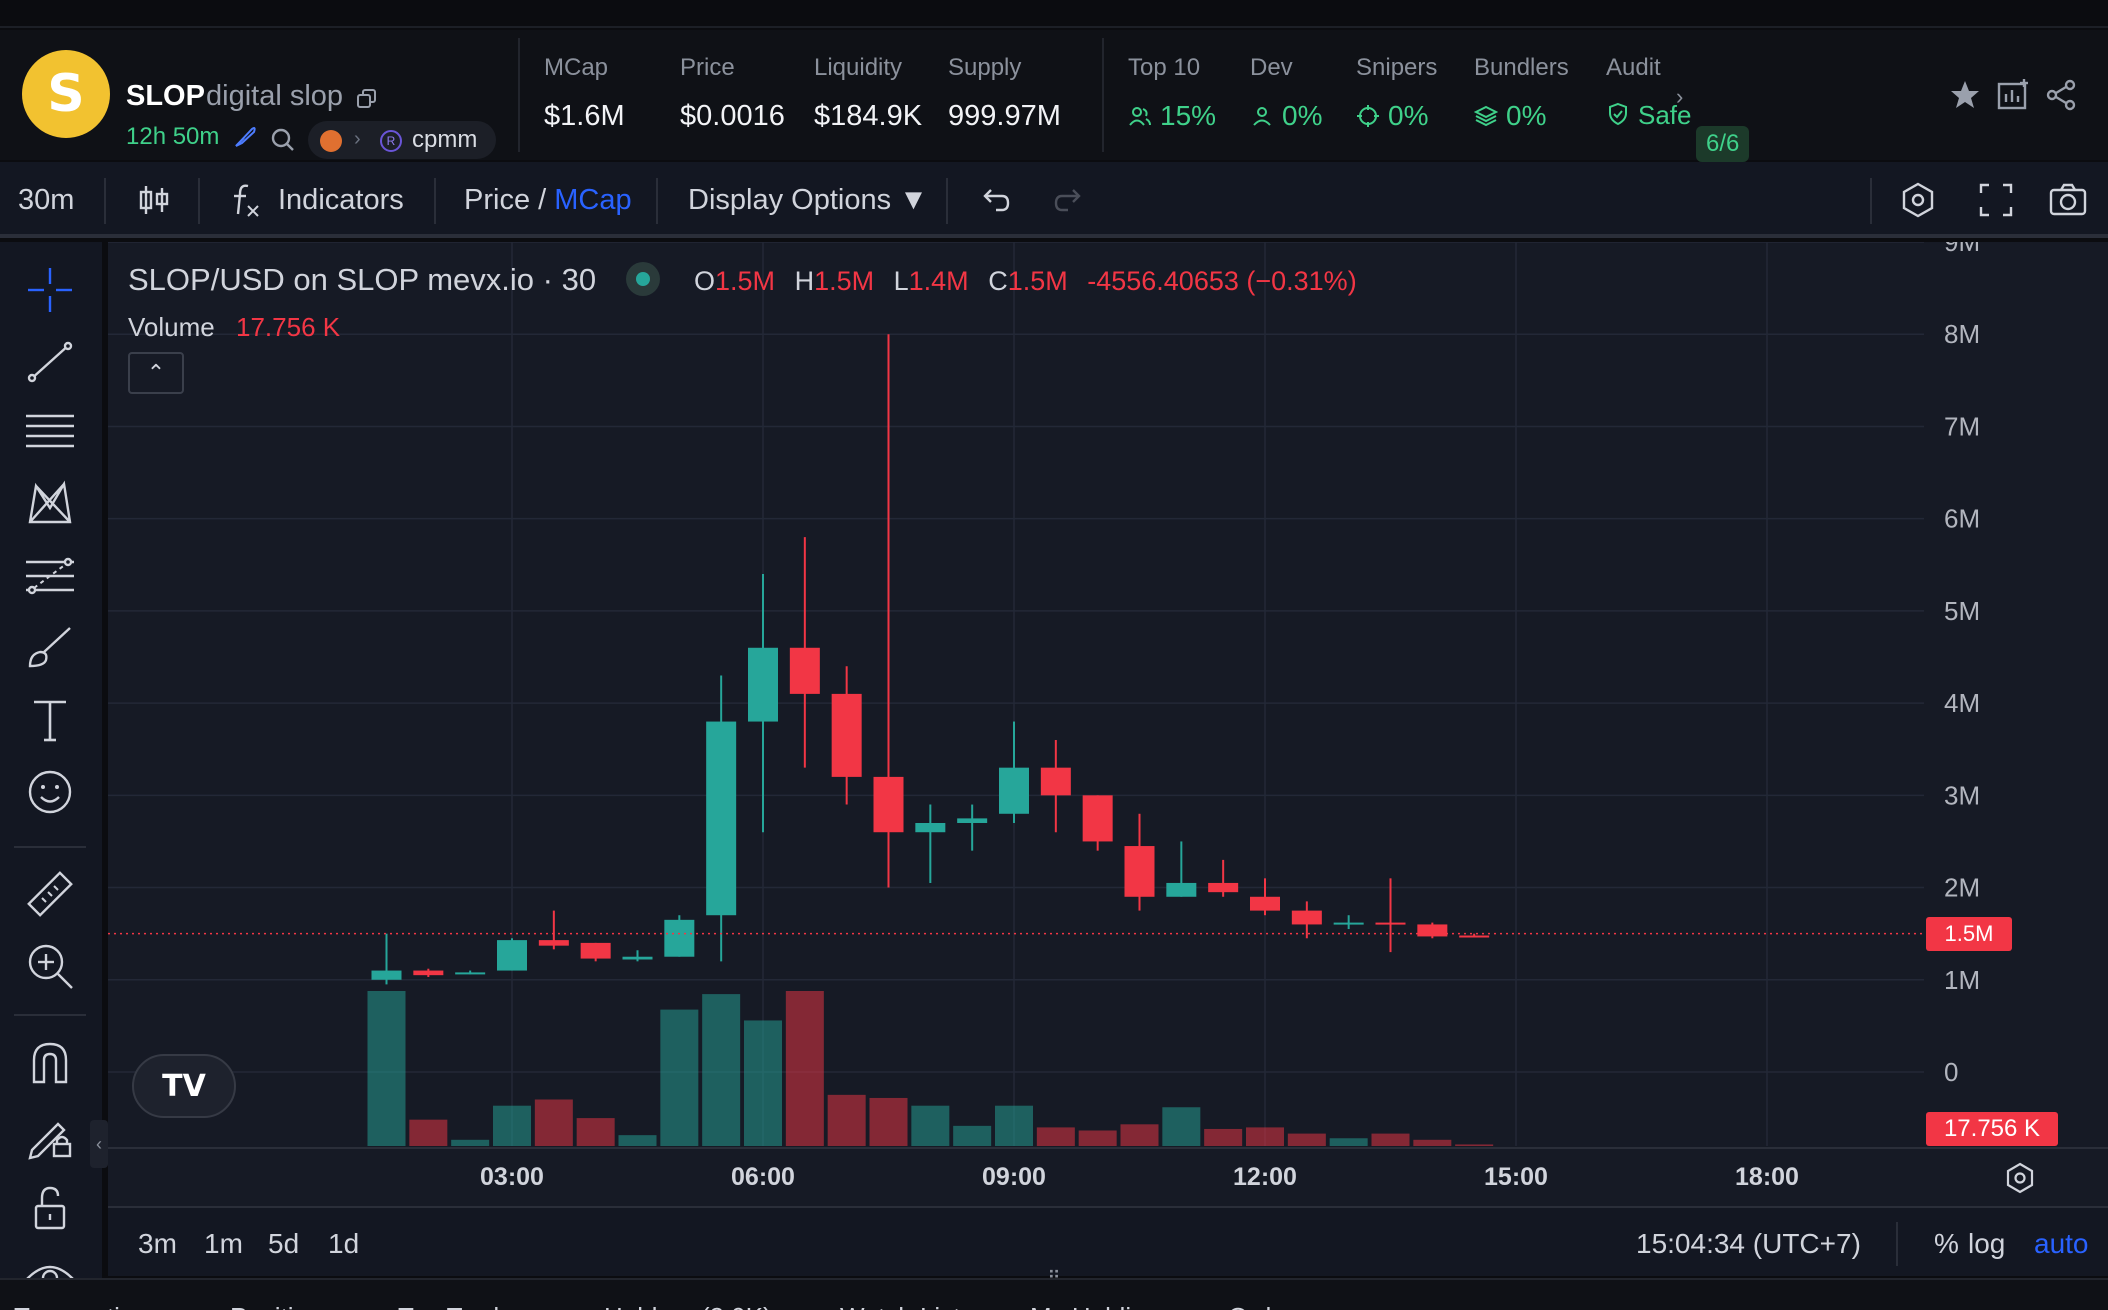 This screenshot has width=2108, height=1310. Describe the element at coordinates (901, 281) in the screenshot. I see `ohlc-l-key: L` at that location.